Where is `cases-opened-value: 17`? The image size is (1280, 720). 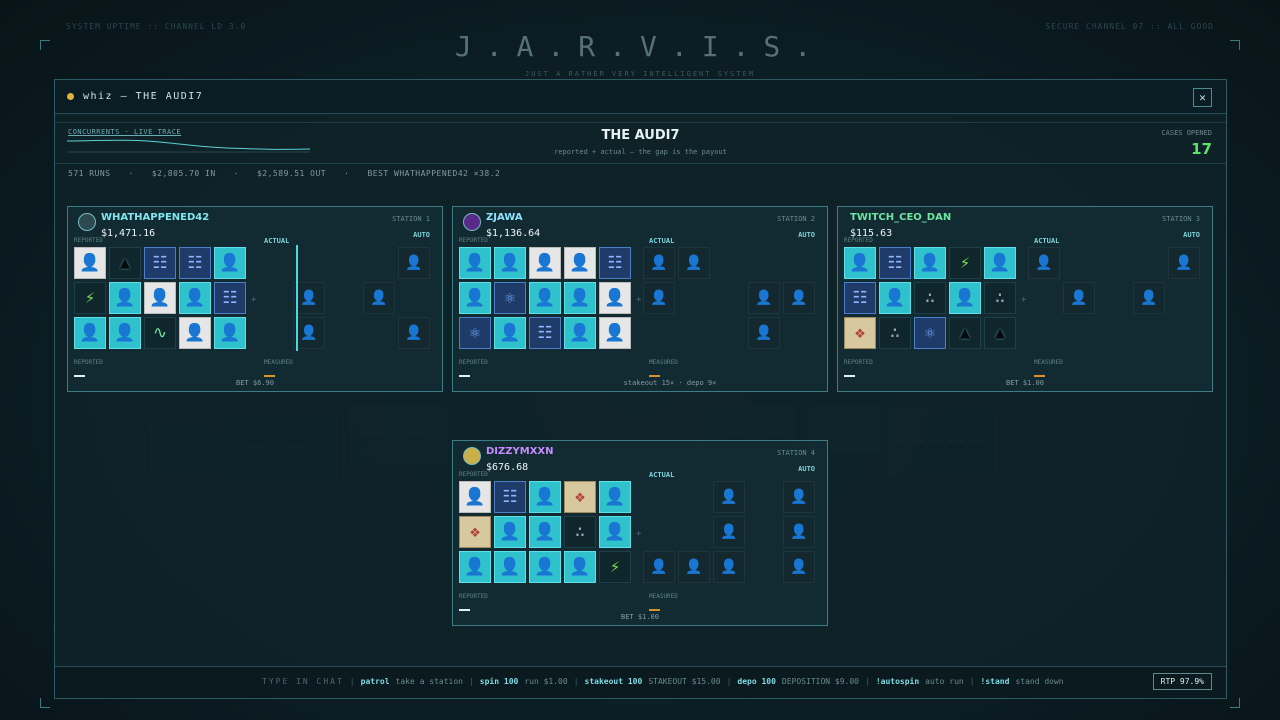 cases-opened-value: 17 is located at coordinates (1201, 149).